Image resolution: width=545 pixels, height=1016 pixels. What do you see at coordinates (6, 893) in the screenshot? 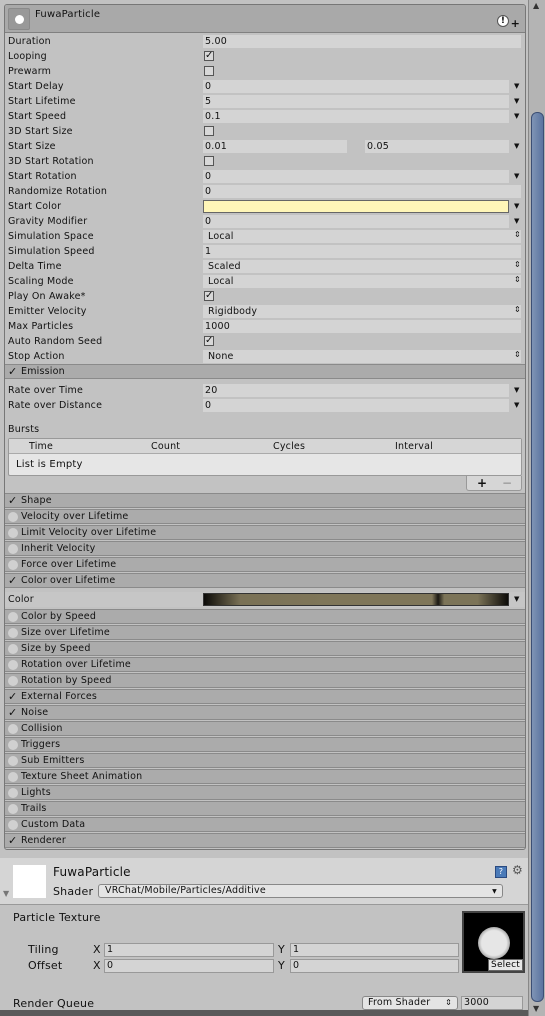
I see `foldout-arrow-icon: ▼` at bounding box center [6, 893].